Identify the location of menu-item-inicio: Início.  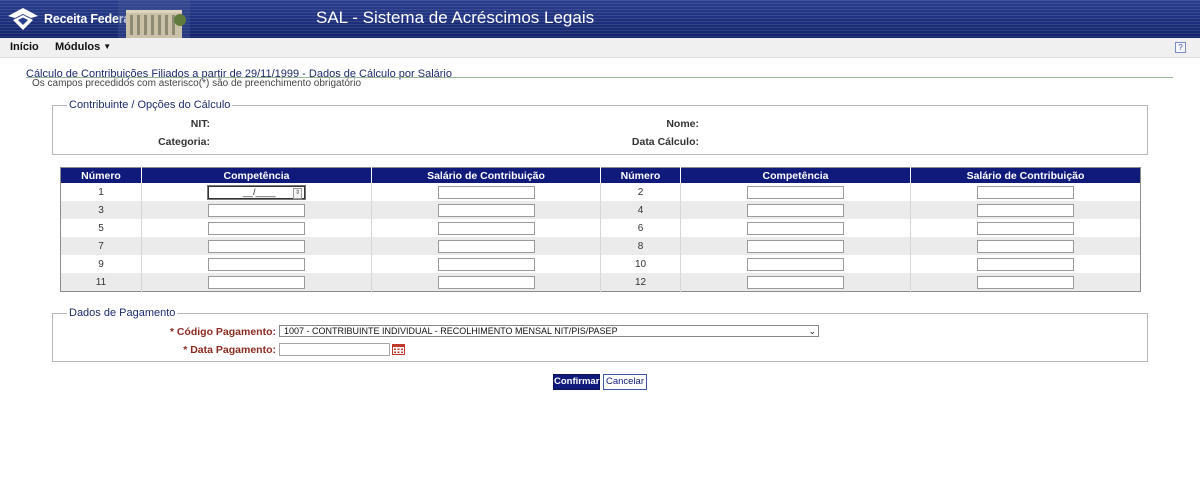
(24, 47).